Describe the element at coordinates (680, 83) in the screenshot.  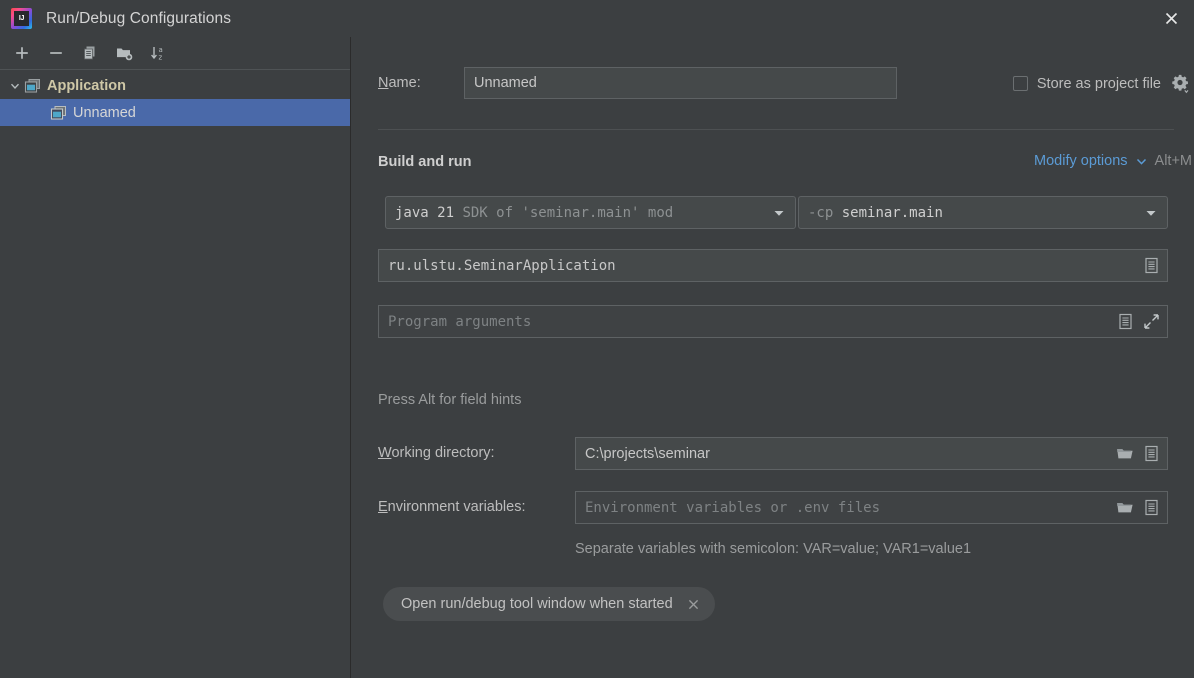
I see `name-input: Unnamed` at that location.